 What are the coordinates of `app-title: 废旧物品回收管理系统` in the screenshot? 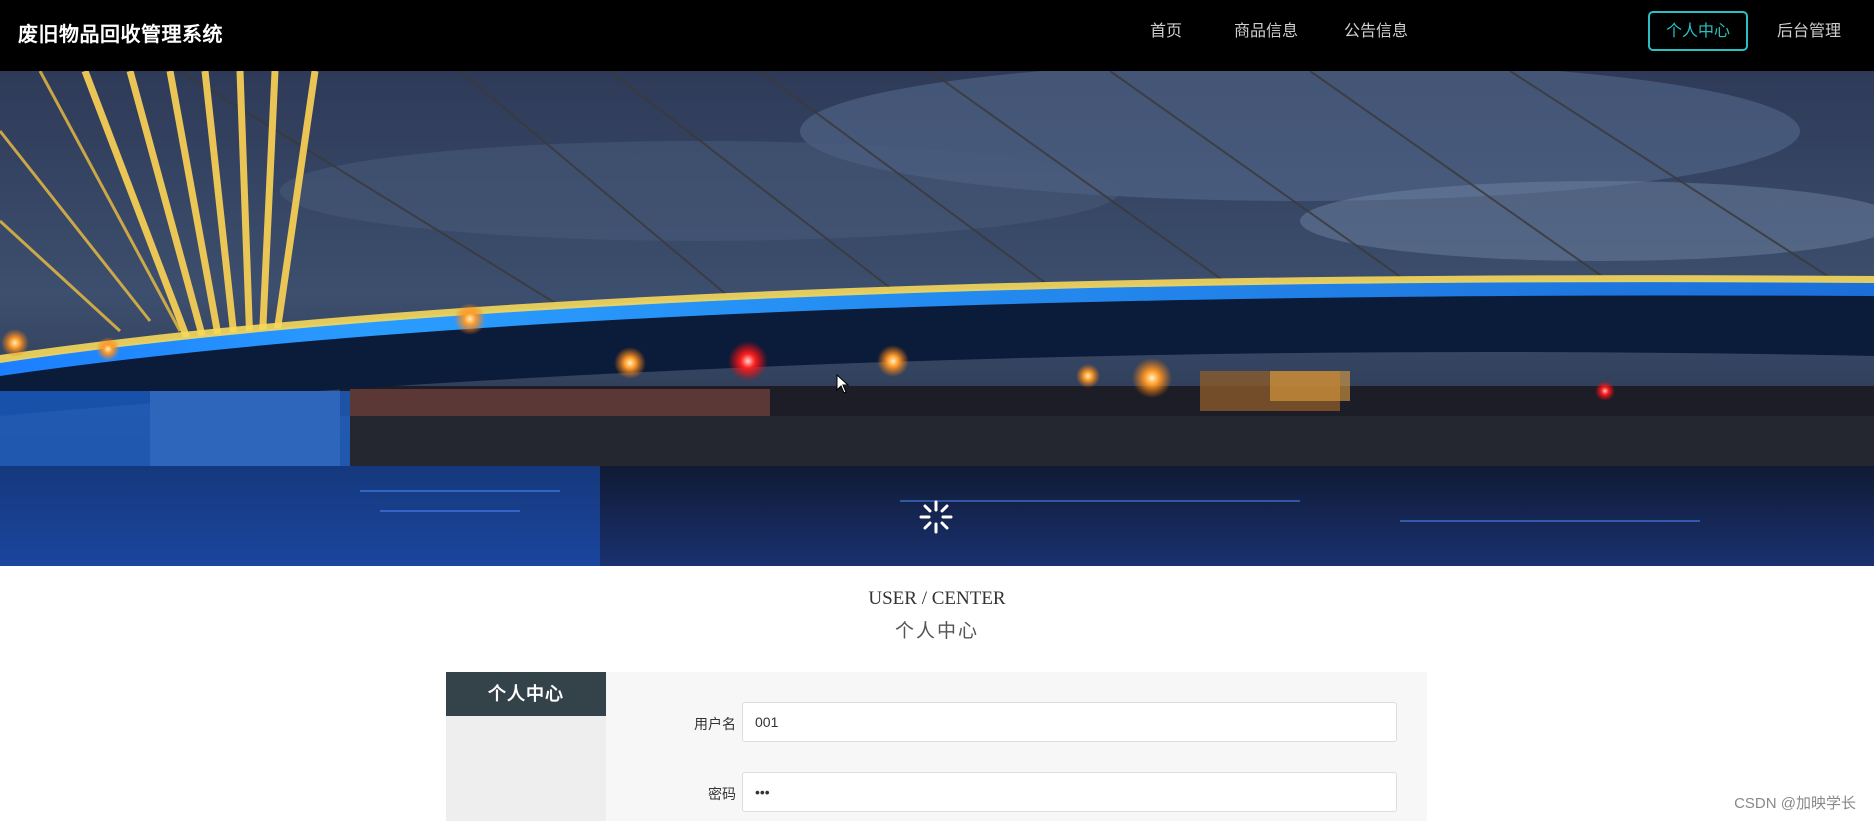 It's located at (120, 35).